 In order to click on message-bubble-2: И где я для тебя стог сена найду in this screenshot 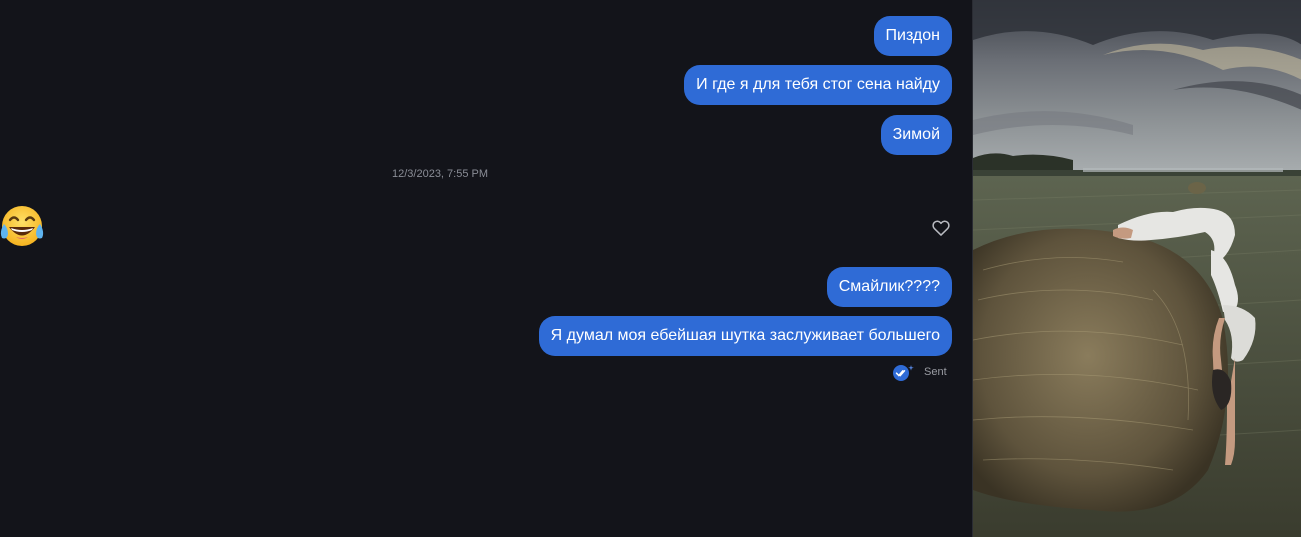, I will do `click(818, 85)`.